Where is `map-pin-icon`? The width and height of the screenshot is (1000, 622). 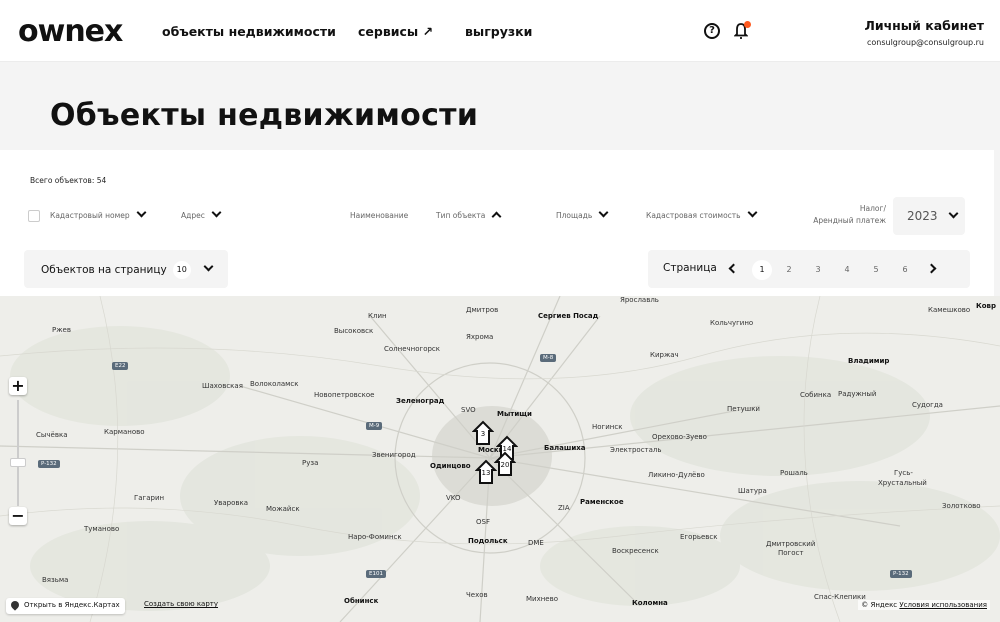 map-pin-icon is located at coordinates (15, 605).